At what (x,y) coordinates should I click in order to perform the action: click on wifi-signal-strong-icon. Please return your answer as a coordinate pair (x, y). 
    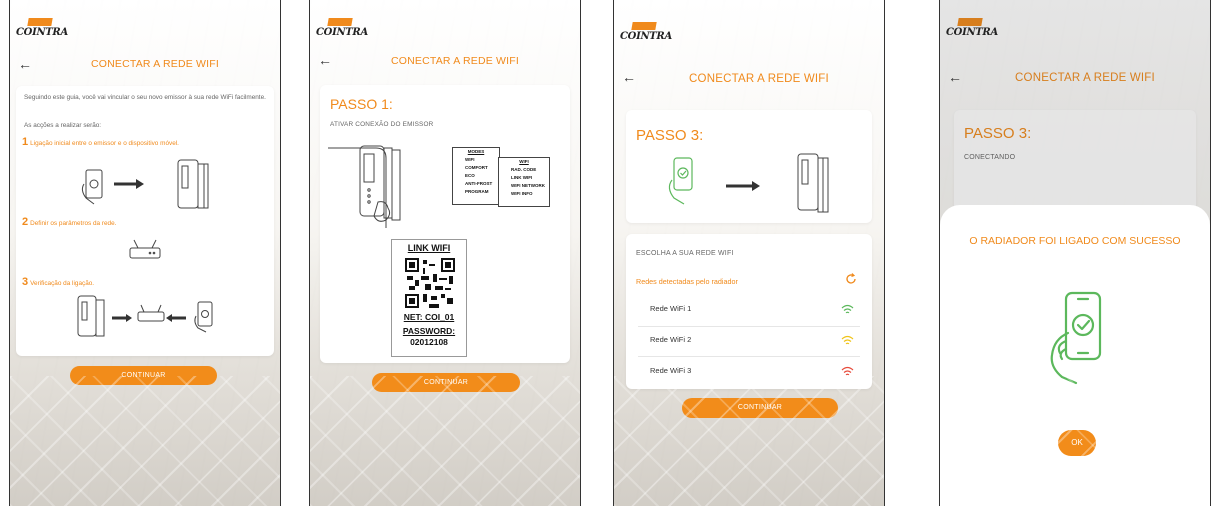
    Looking at the image, I should click on (847, 309).